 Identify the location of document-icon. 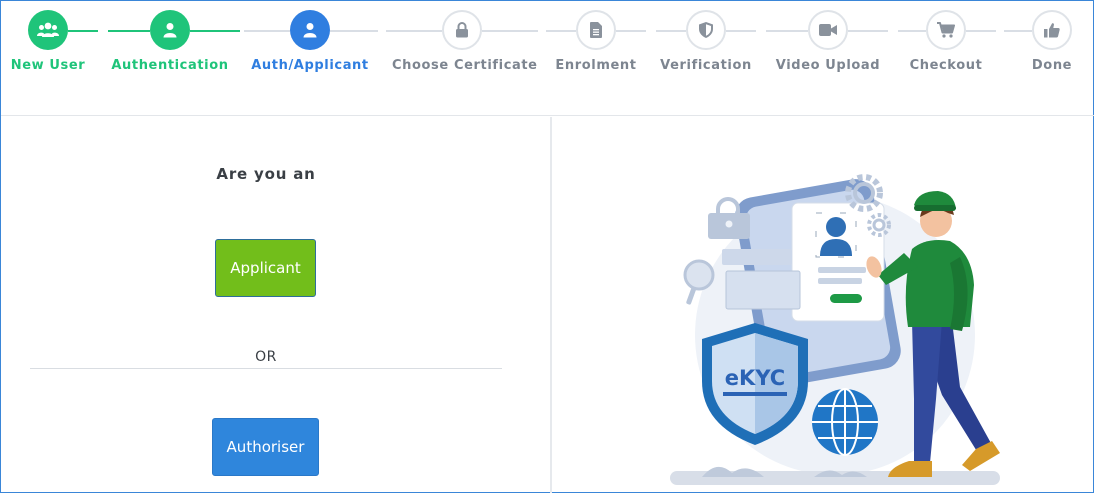
(596, 30).